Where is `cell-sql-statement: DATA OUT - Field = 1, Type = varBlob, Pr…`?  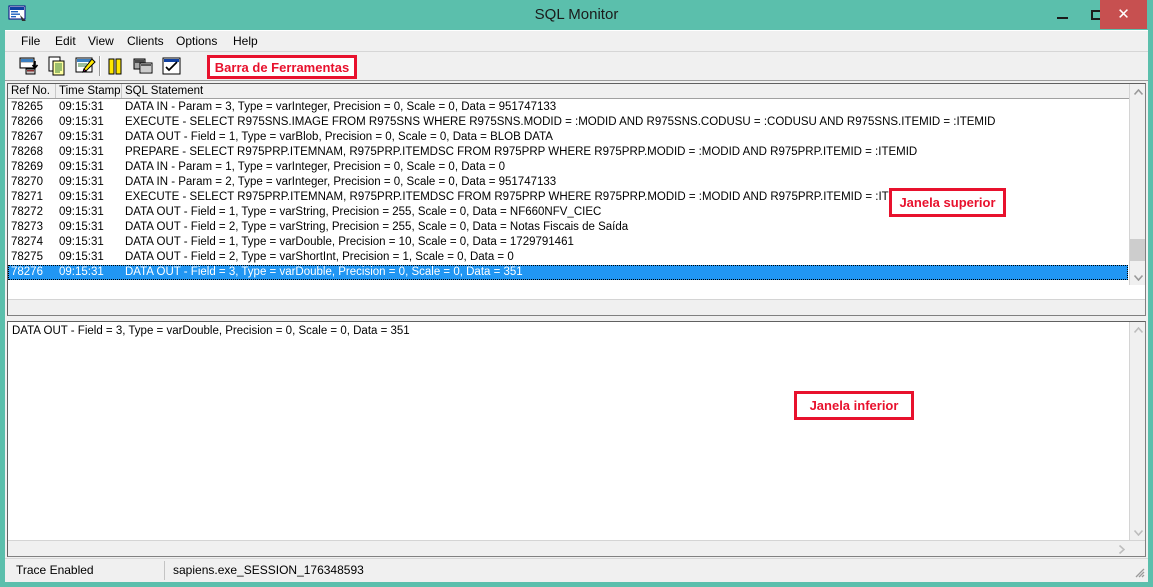 cell-sql-statement: DATA OUT - Field = 1, Type = varBlob, Pr… is located at coordinates (339, 137).